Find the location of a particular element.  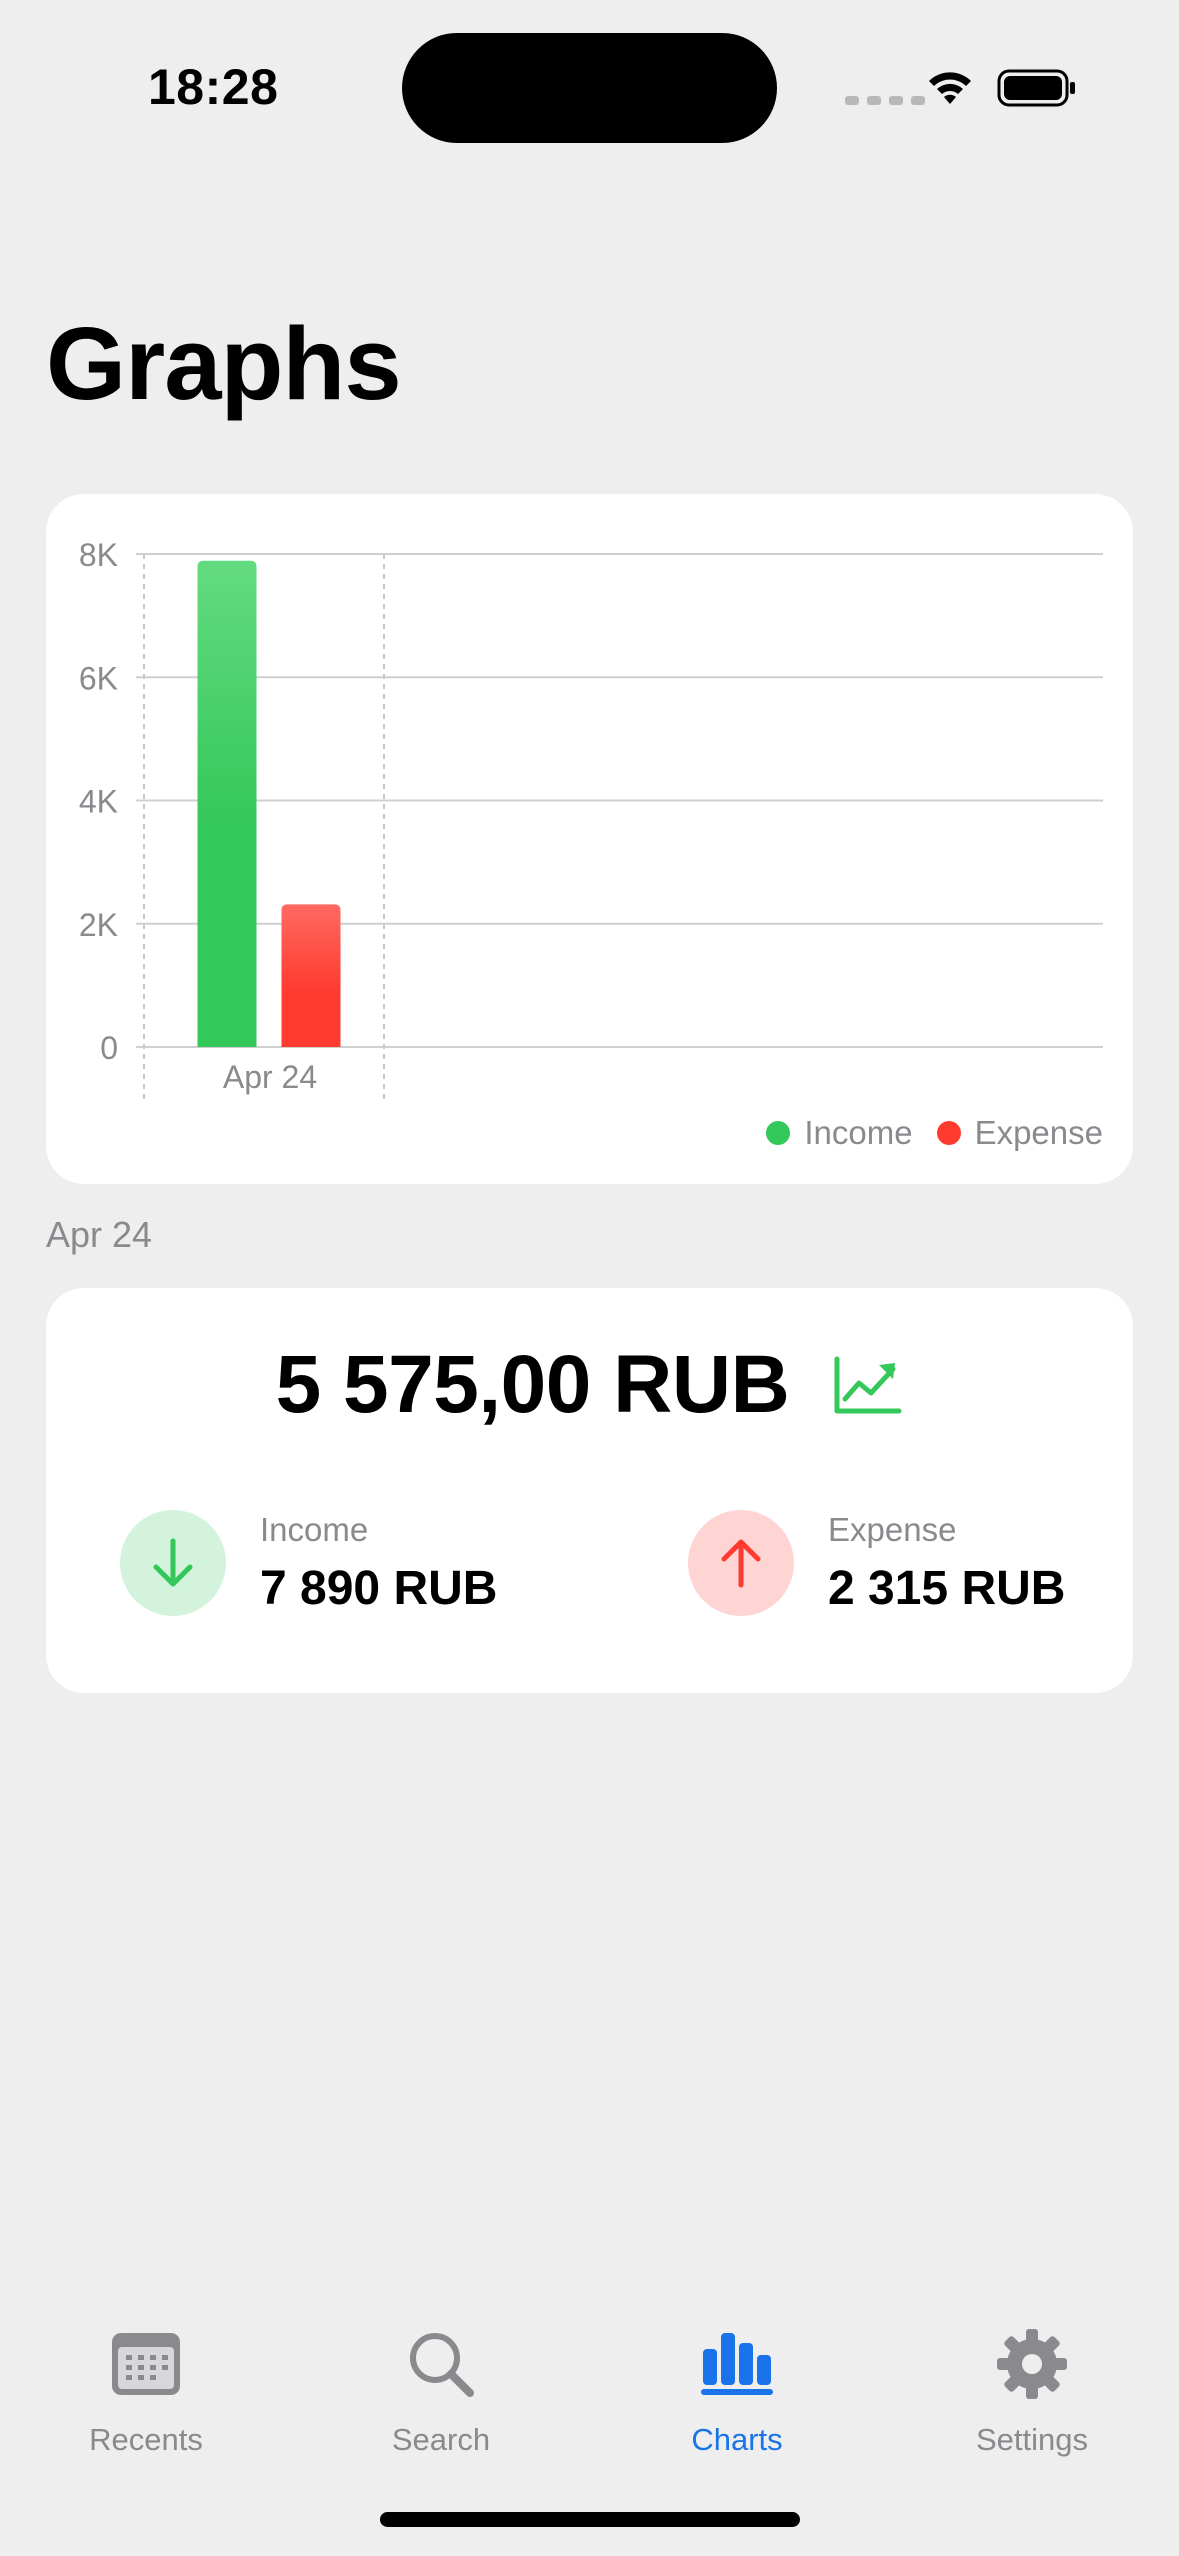

expense-label: Expense is located at coordinates (892, 1529).